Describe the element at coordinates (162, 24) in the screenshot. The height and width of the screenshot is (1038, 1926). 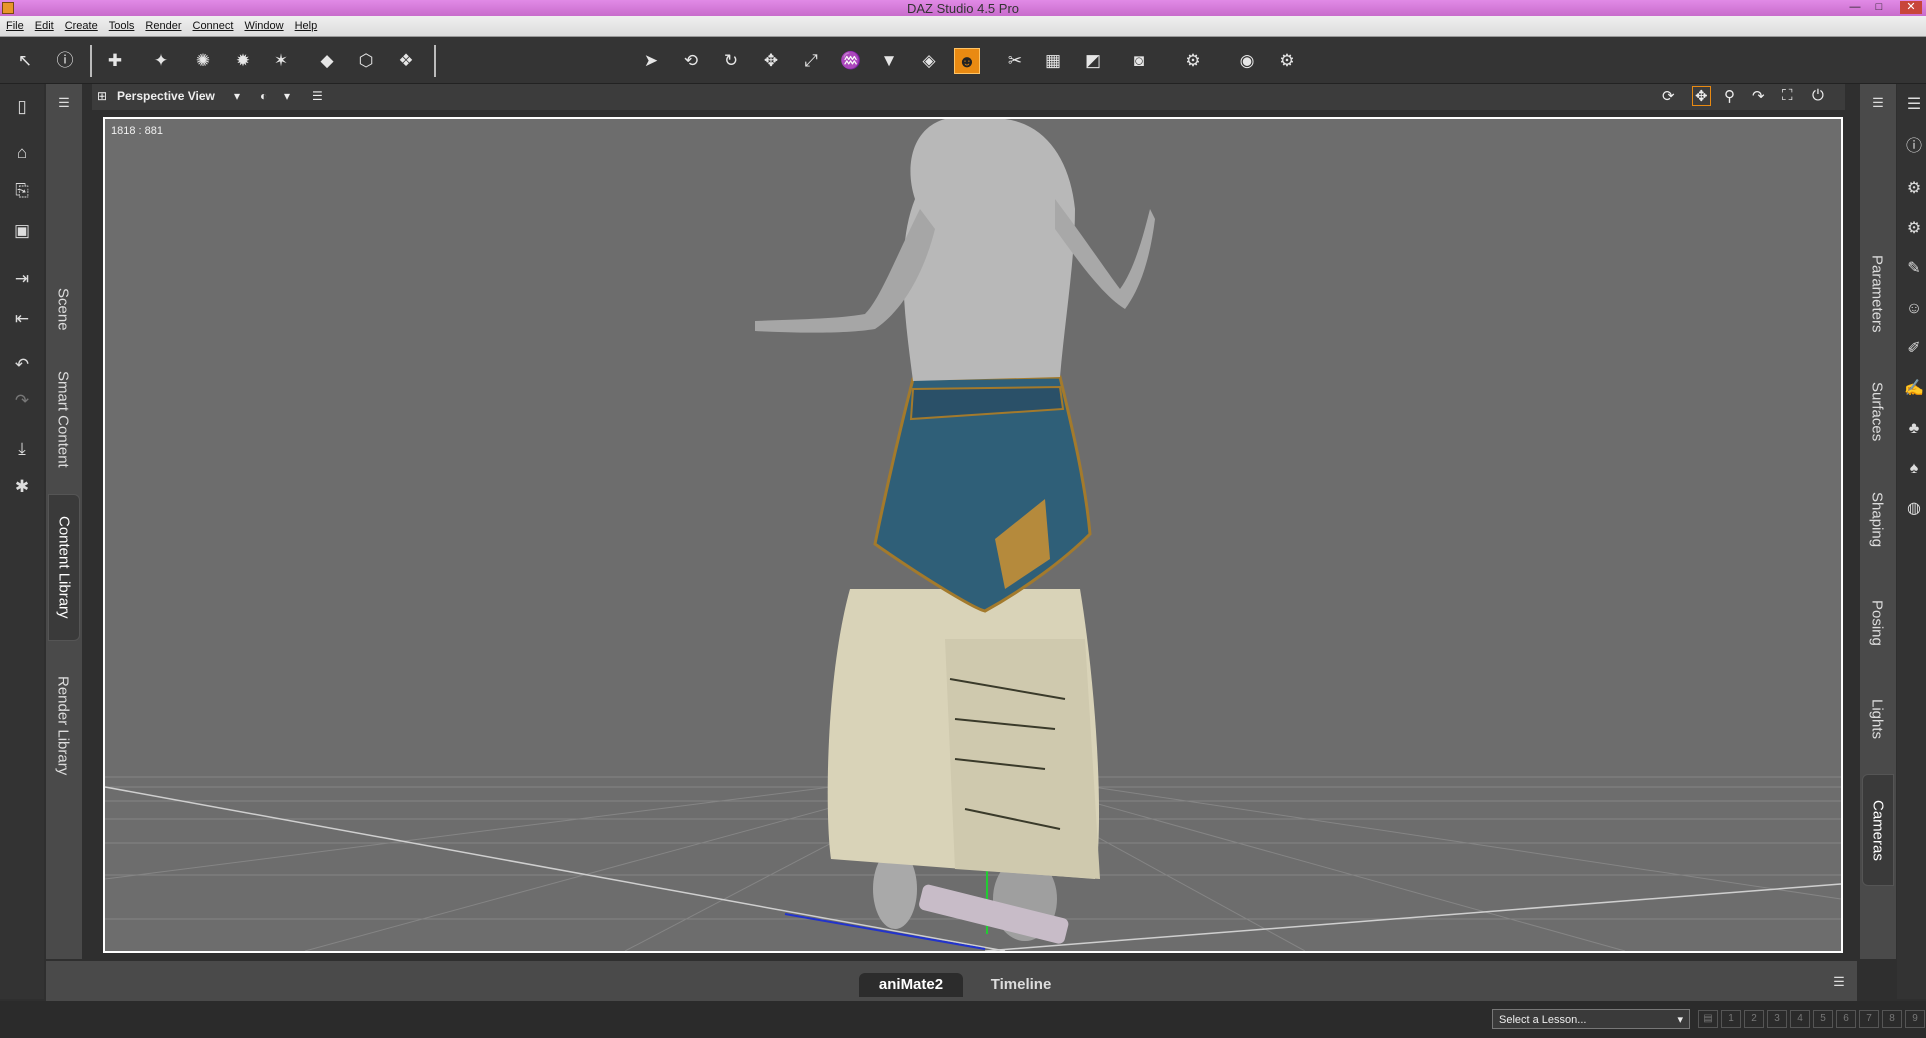
I see `menu-render: Render` at that location.